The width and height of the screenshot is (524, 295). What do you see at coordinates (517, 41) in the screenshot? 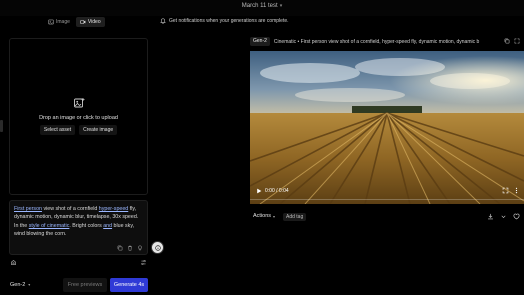
I see `expand-icon` at bounding box center [517, 41].